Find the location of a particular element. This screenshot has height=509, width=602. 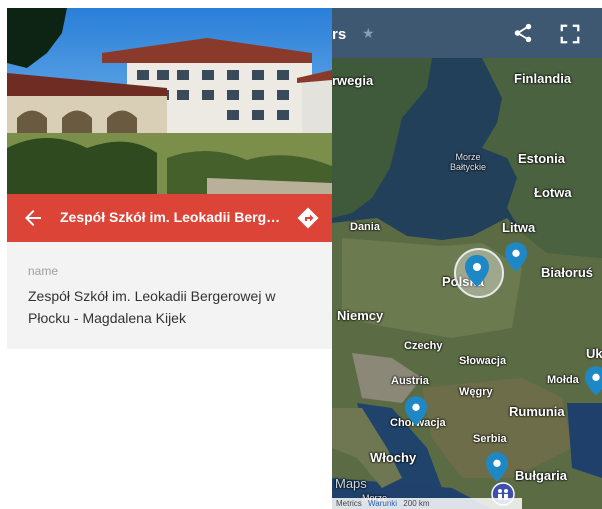

map-label-finlandia: Finlandia is located at coordinates (543, 78).